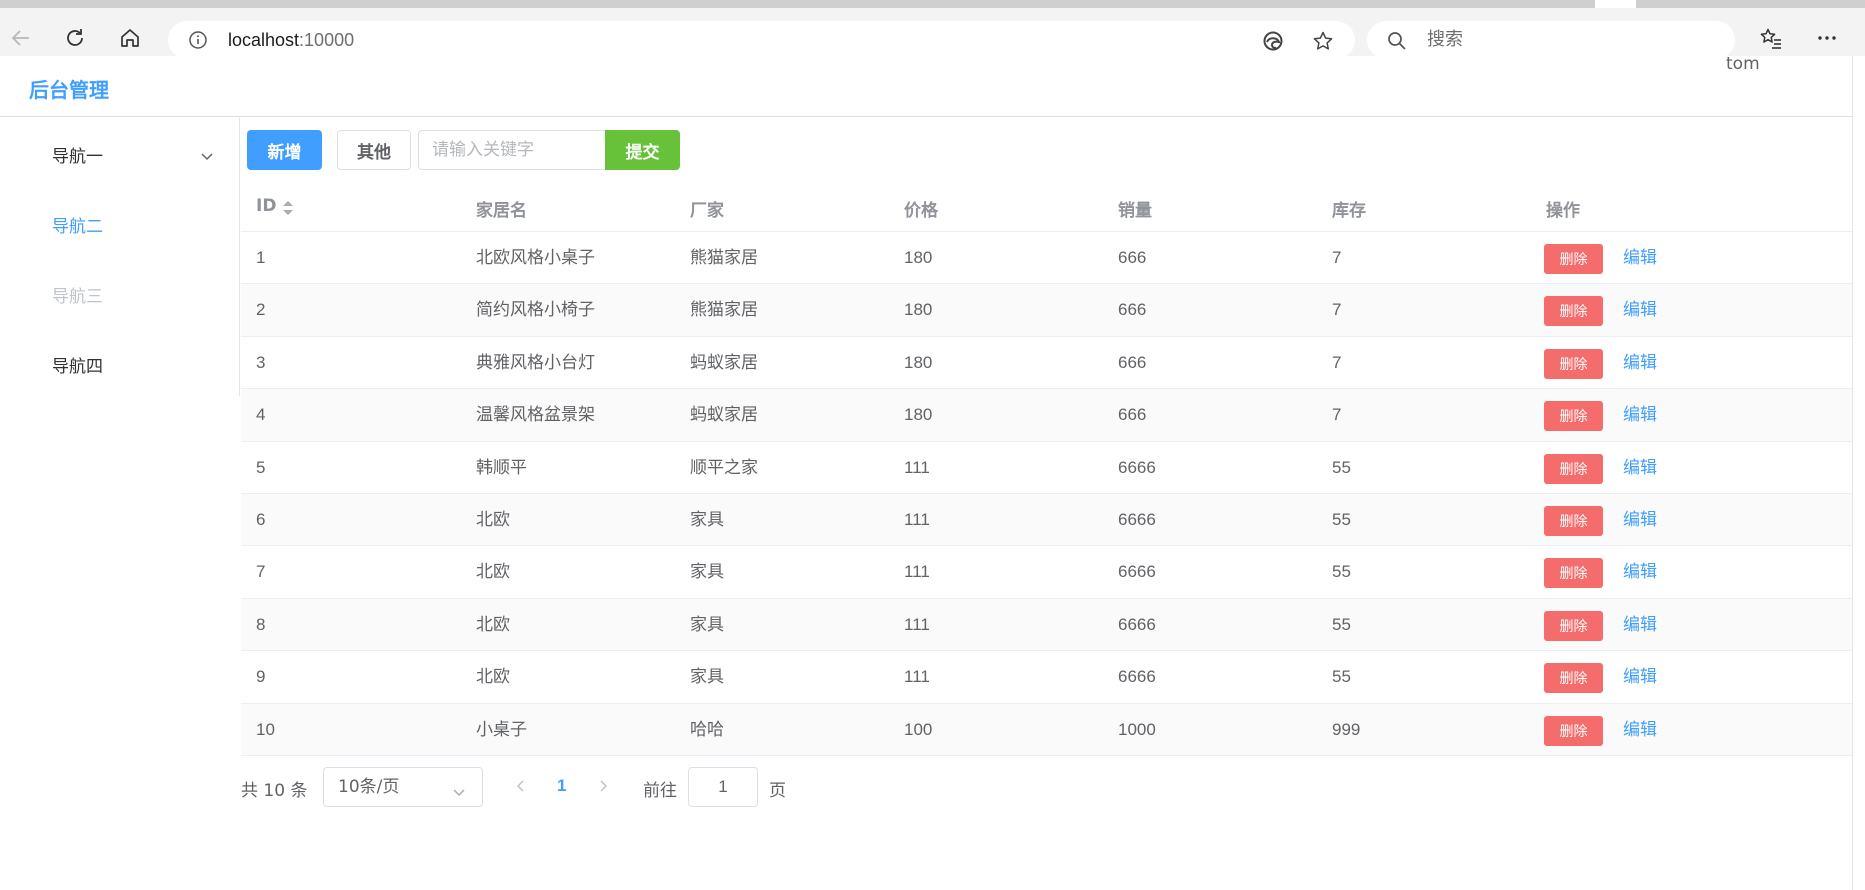 Image resolution: width=1865 pixels, height=890 pixels. What do you see at coordinates (291, 40) in the screenshot?
I see `url-text: localhost:10000` at bounding box center [291, 40].